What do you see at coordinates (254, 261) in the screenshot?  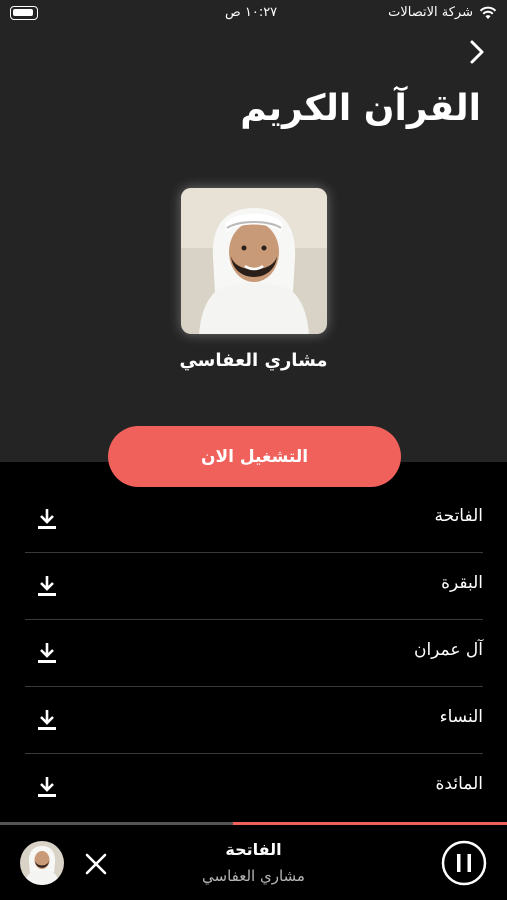 I see `reciter-photo` at bounding box center [254, 261].